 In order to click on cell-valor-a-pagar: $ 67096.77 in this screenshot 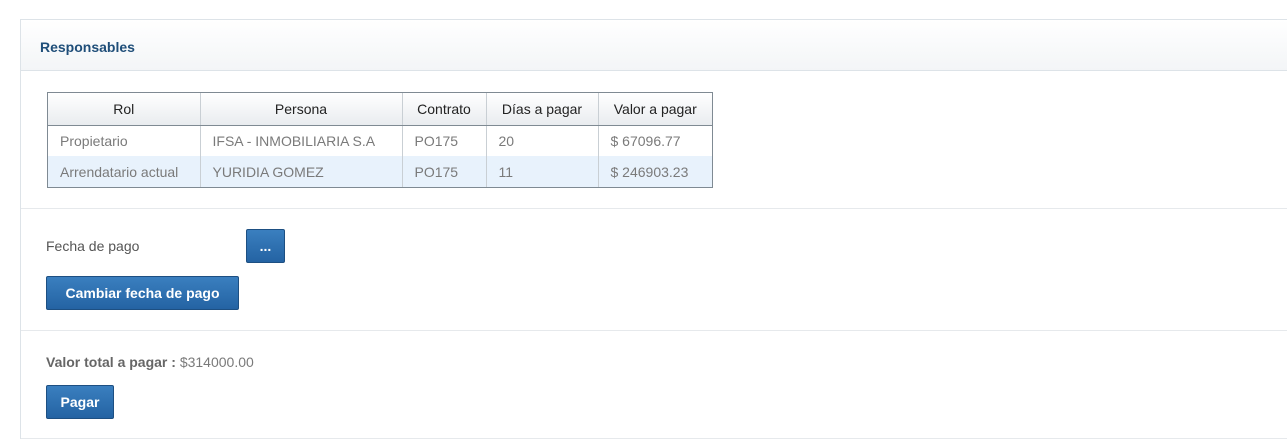, I will do `click(645, 140)`.